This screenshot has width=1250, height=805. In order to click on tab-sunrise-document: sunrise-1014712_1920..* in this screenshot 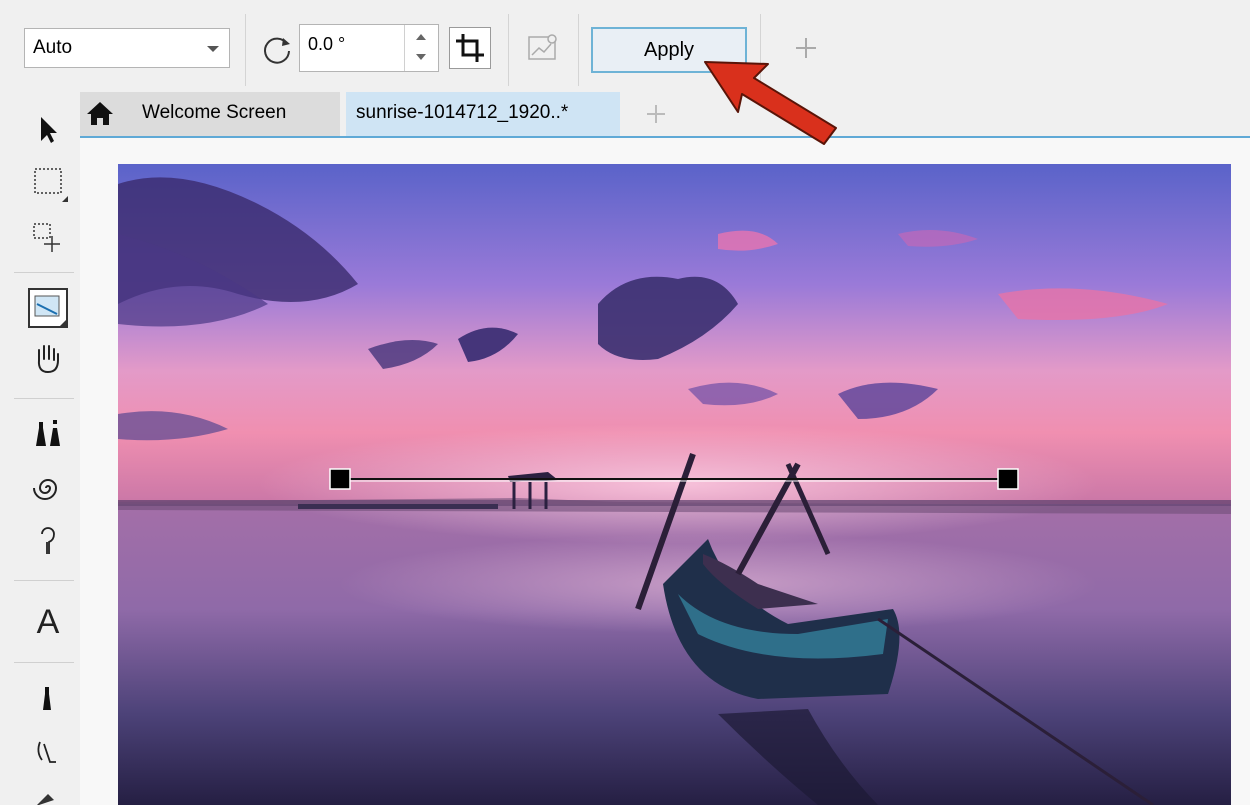, I will do `click(483, 114)`.